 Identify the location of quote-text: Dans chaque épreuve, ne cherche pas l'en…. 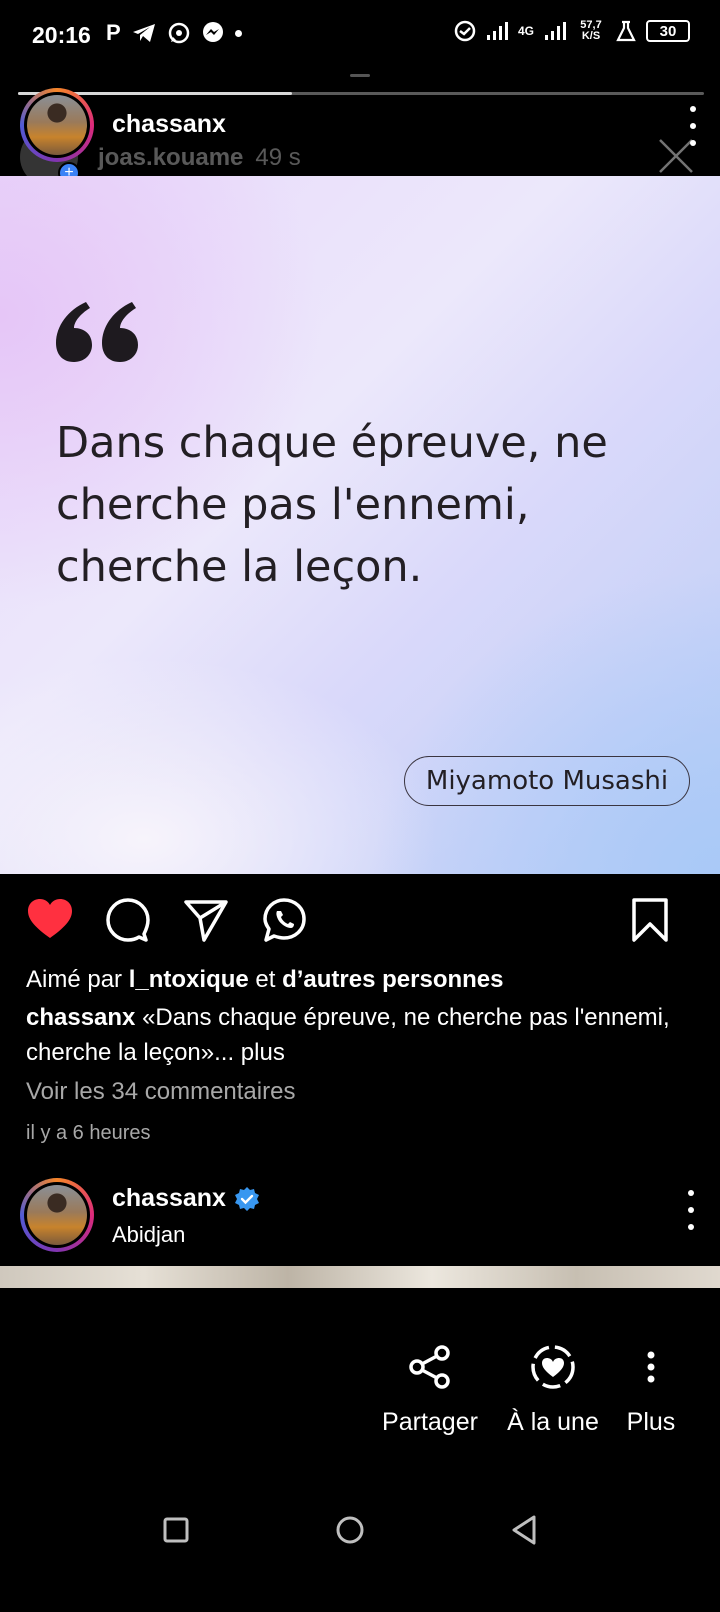
(332, 505).